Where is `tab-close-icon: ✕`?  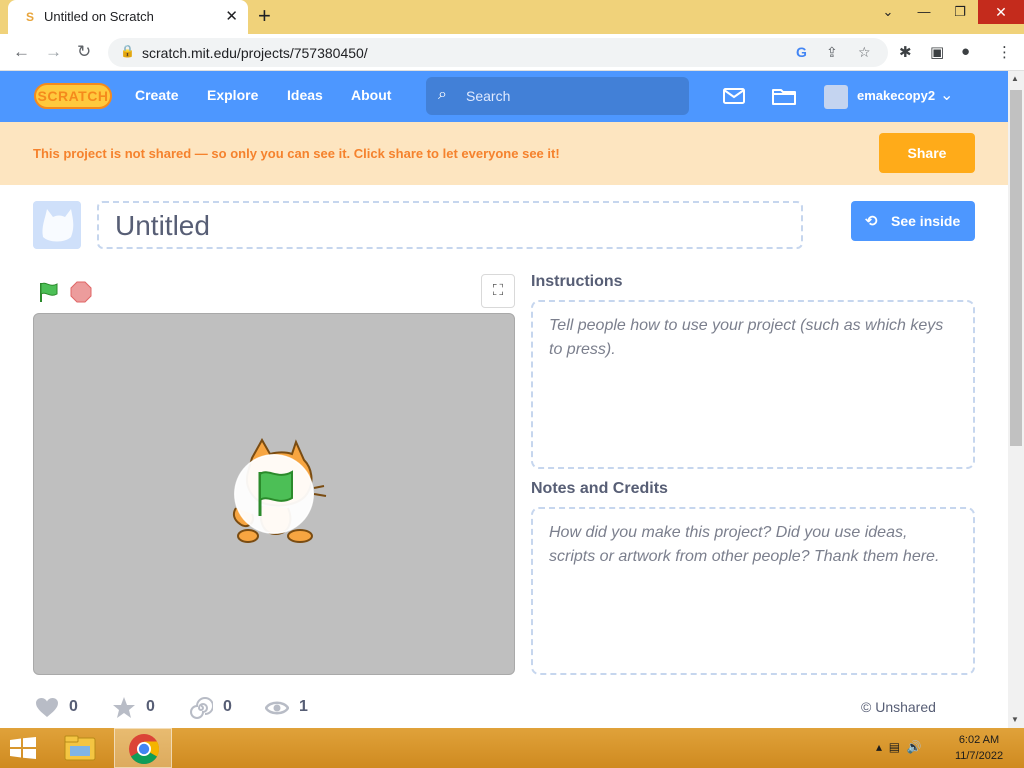
tab-close-icon: ✕ is located at coordinates (231, 16).